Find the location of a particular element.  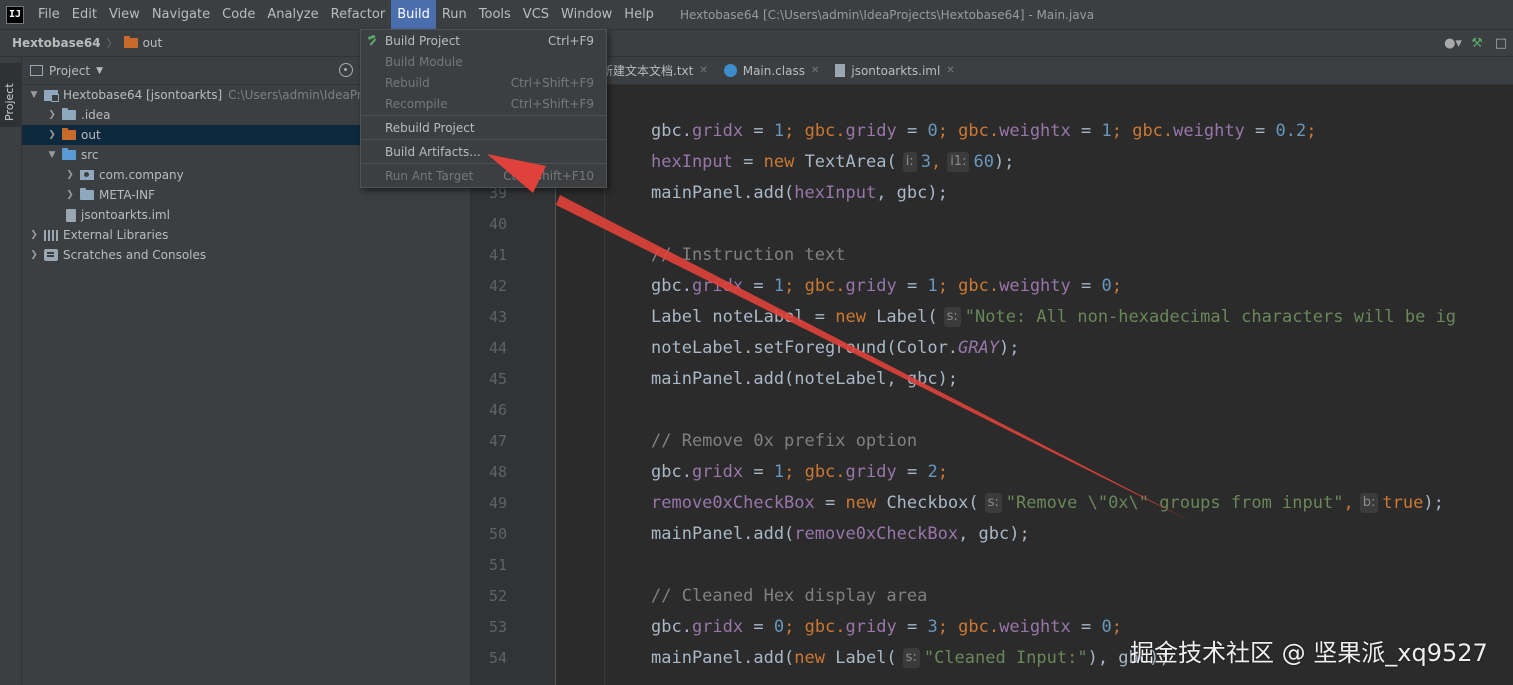

iml-file-icon is located at coordinates (840, 70).